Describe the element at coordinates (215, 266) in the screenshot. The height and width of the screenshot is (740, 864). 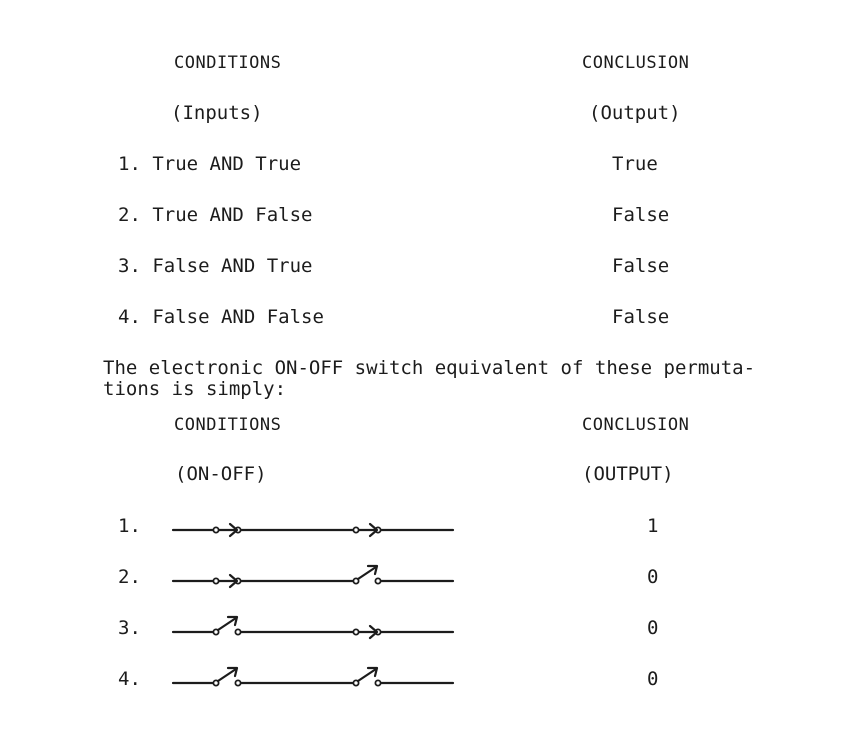
I see `table1-row-condition: 3. False AND True` at that location.